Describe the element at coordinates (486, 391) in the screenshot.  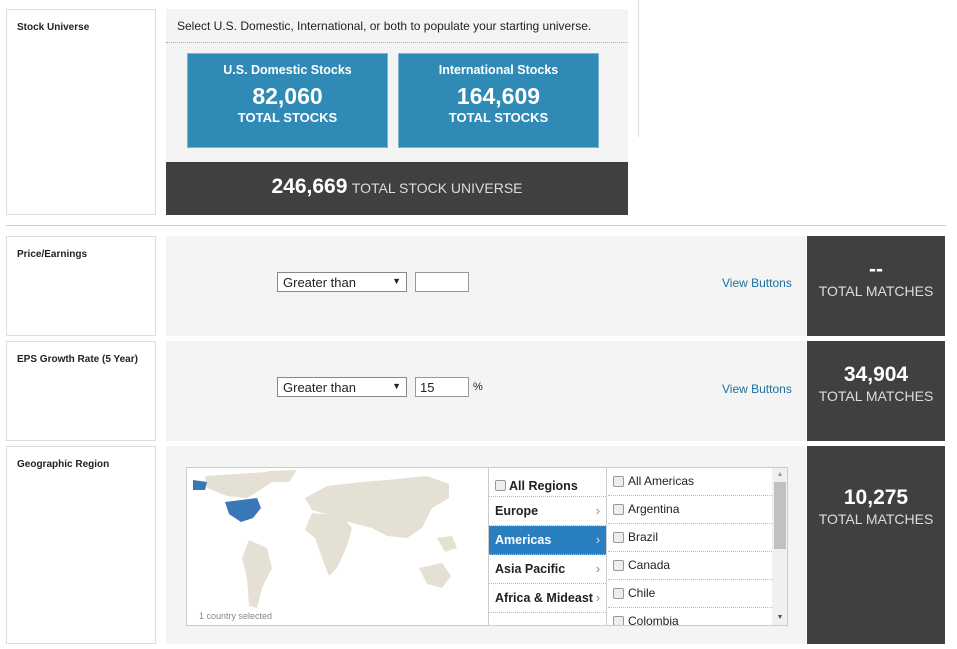
I see `eps-panel: Greater than ▼ 15 % View Buttons` at that location.